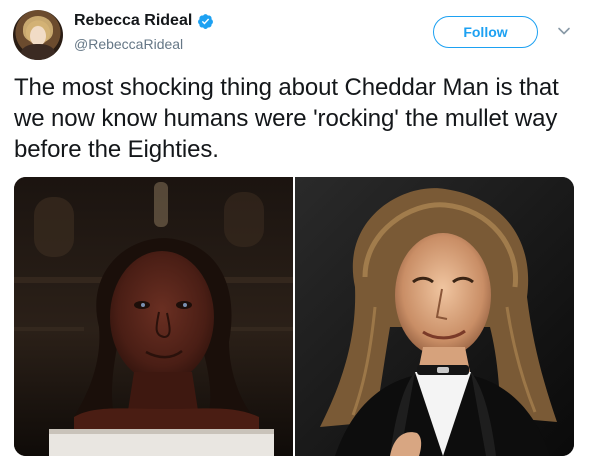 The height and width of the screenshot is (464, 592). Describe the element at coordinates (128, 44) in the screenshot. I see `author-handle: @RebeccaRideal` at that location.